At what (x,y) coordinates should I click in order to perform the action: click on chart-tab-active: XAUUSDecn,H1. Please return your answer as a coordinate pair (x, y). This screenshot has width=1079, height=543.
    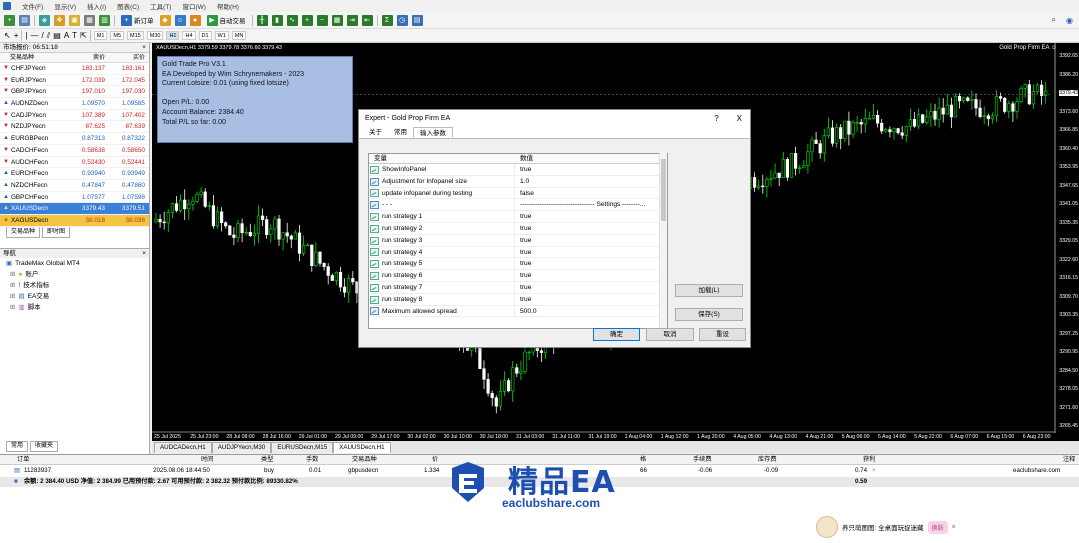
    Looking at the image, I should click on (362, 447).